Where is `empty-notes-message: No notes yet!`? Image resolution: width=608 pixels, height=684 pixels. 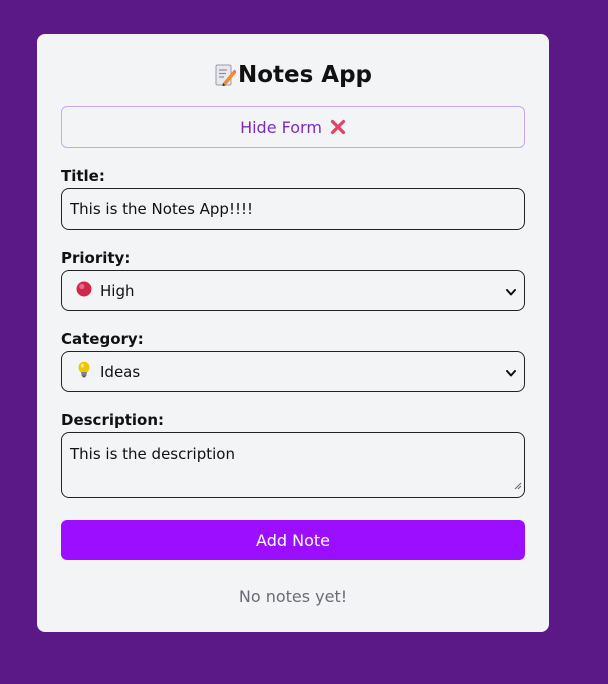 empty-notes-message: No notes yet! is located at coordinates (293, 596).